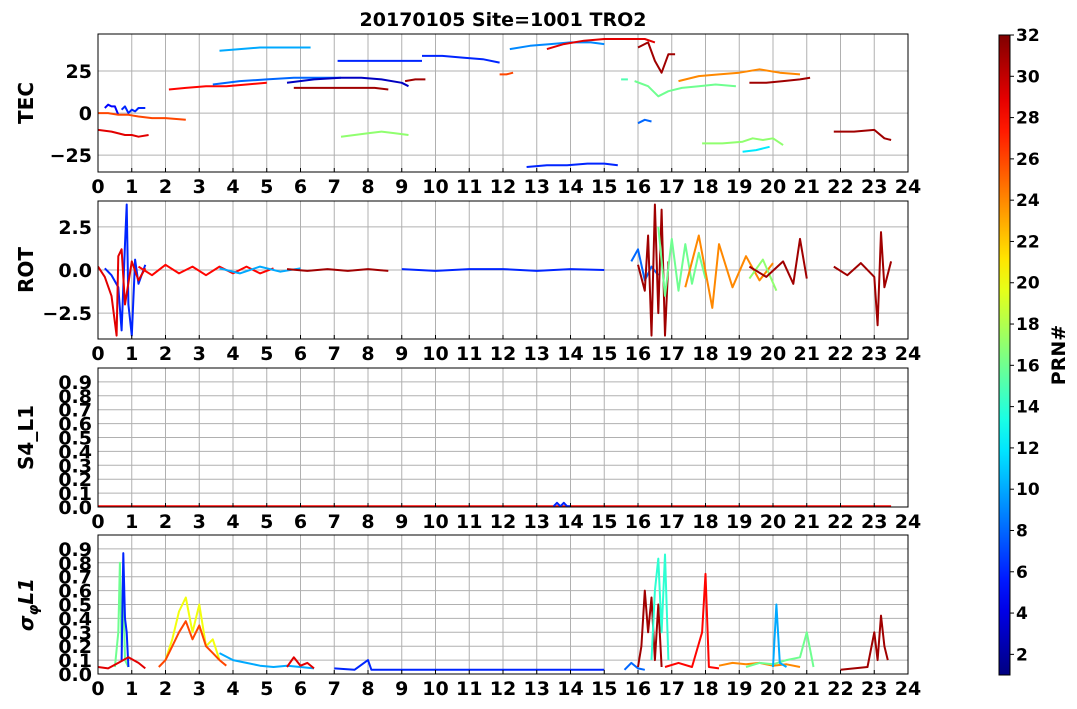 The image size is (1077, 709). Describe the element at coordinates (71, 156) in the screenshot. I see `y-tick-label: −25` at that location.